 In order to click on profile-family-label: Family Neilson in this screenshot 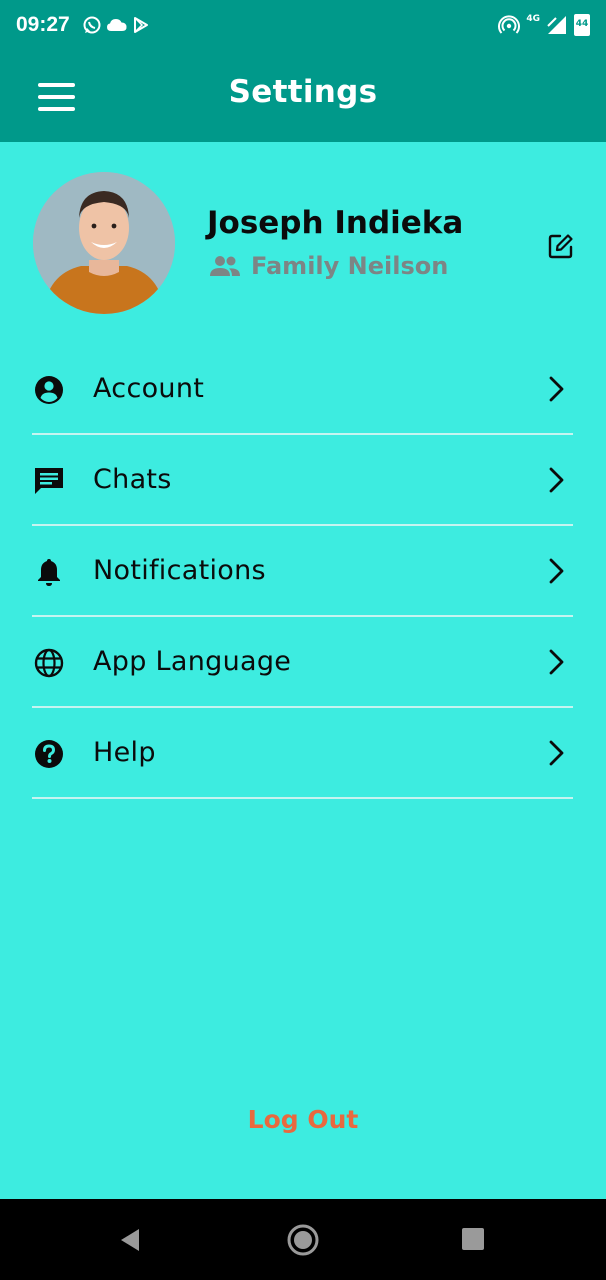, I will do `click(350, 266)`.